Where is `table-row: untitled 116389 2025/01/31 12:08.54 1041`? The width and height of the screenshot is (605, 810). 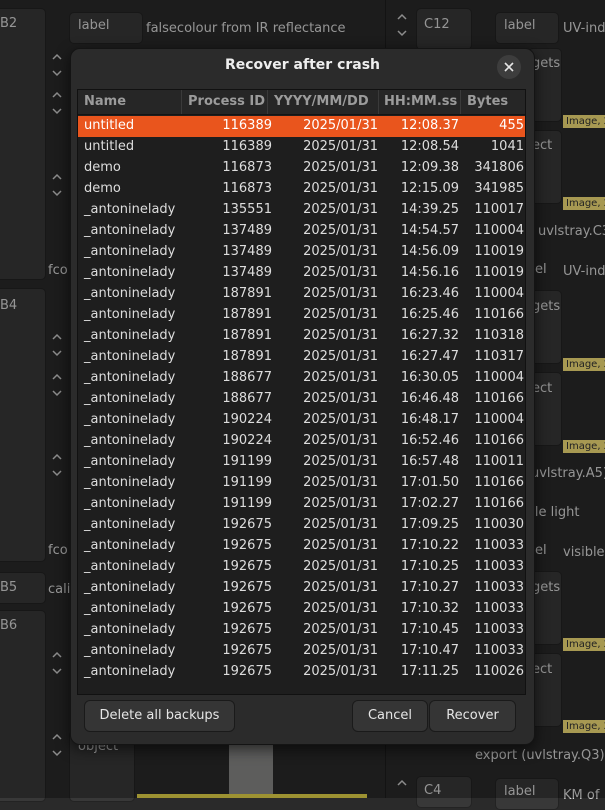
table-row: untitled 116389 2025/01/31 12:08.54 1041 is located at coordinates (301, 147).